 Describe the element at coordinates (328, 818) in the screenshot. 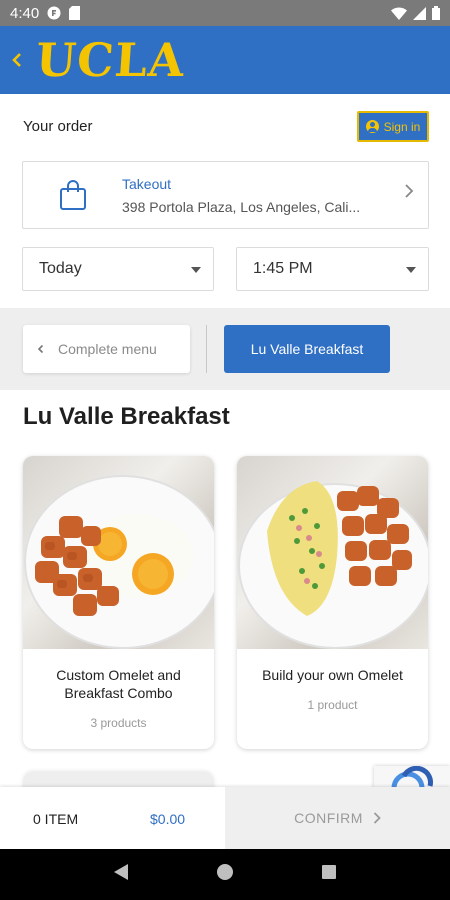

I see `confirm-label: CONFIRM` at that location.